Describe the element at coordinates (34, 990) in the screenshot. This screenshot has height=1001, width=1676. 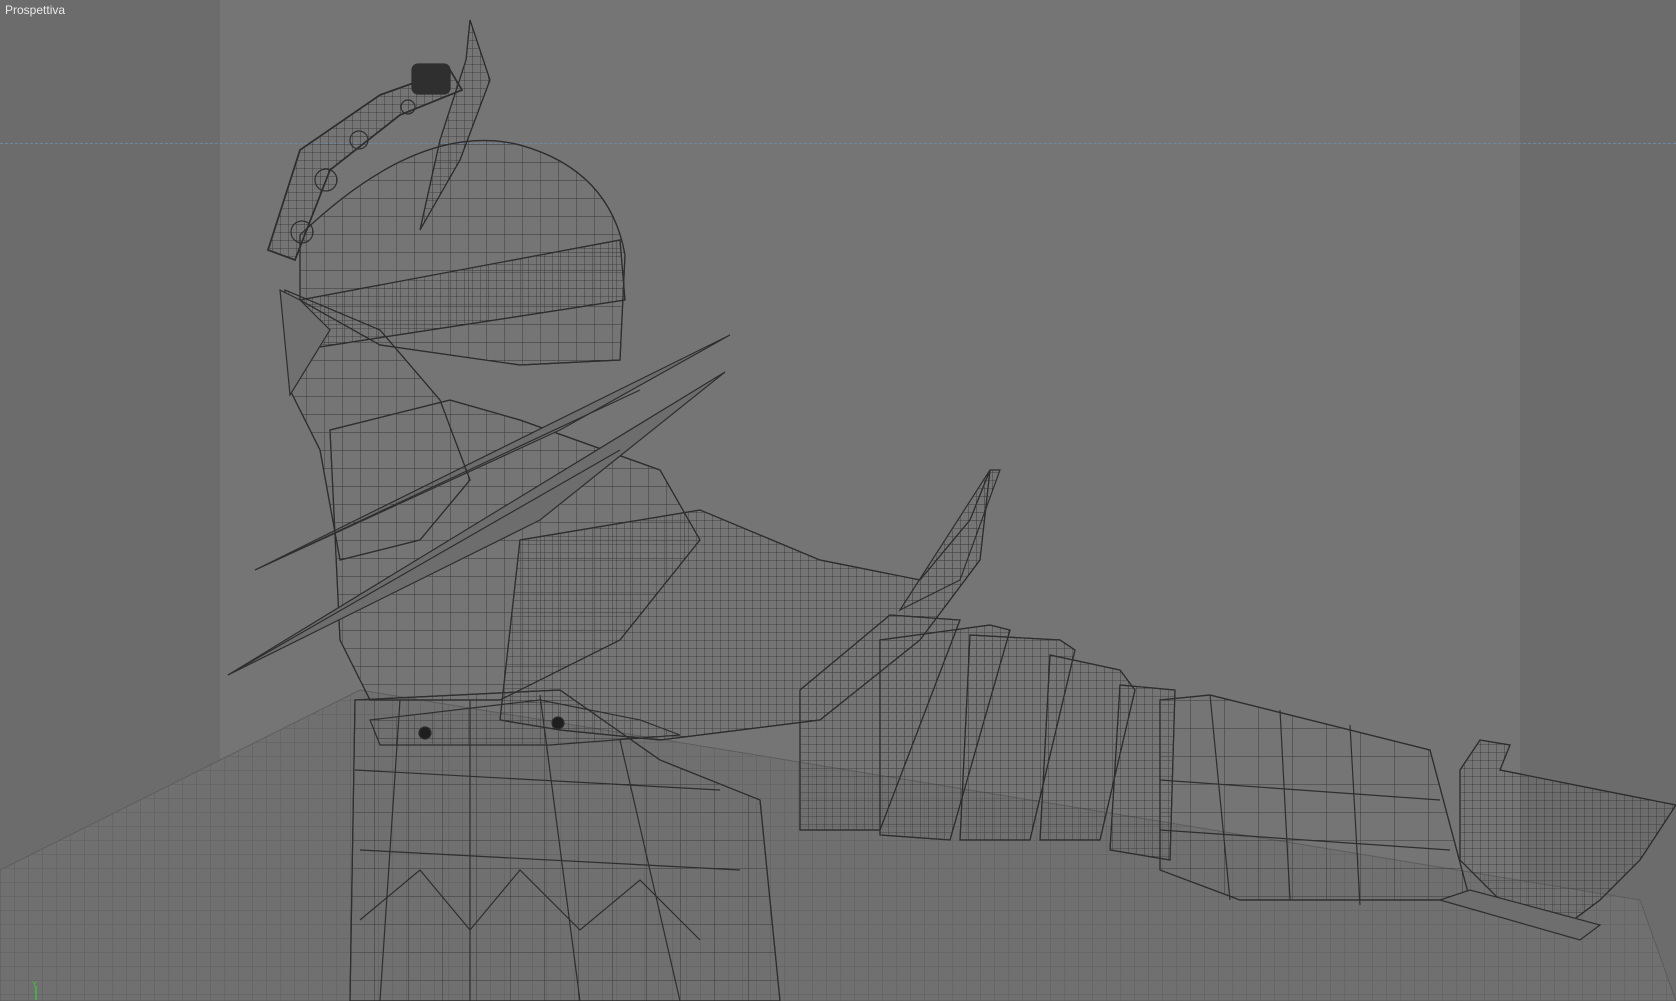
I see `axis-gizmo-icon: Y` at that location.